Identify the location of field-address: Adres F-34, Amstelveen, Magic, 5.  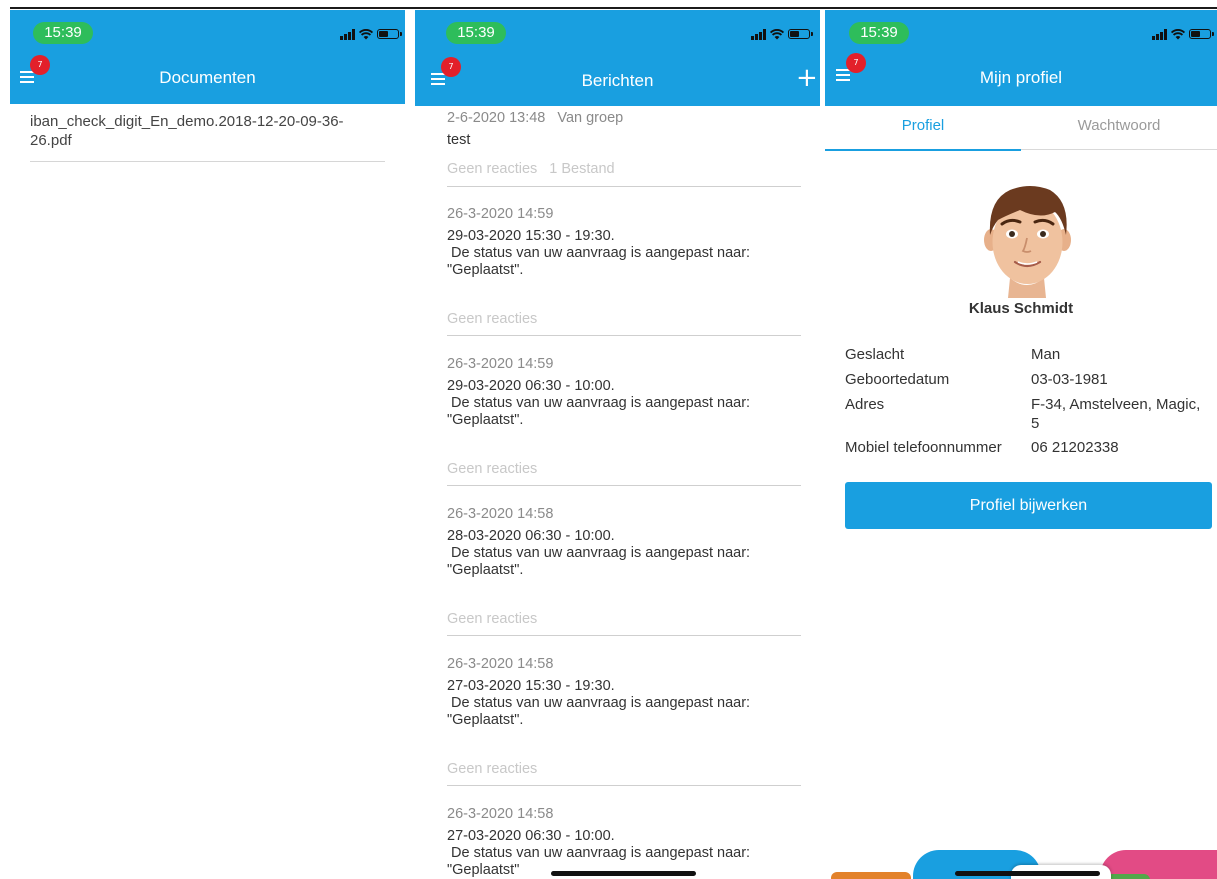
(1025, 415).